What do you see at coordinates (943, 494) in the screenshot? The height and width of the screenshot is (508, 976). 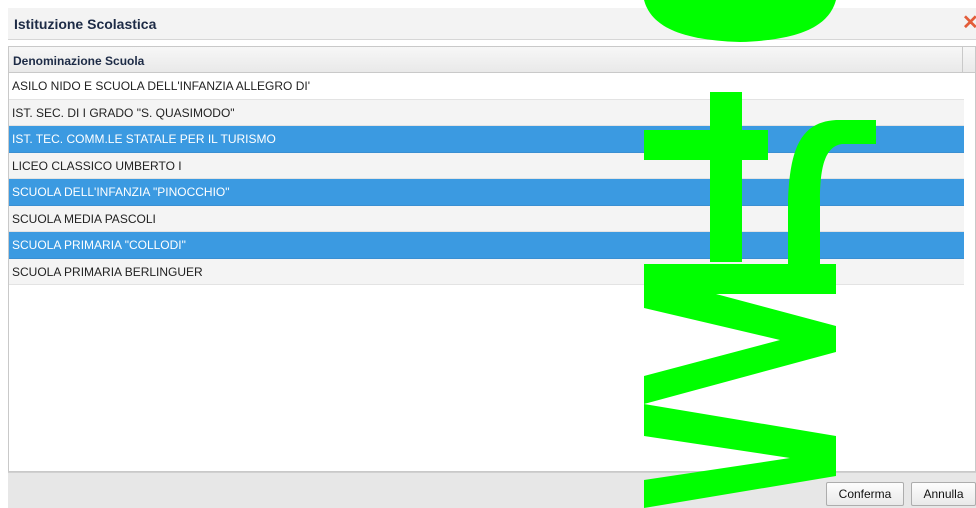 I see `cancel-button: Annulla` at bounding box center [943, 494].